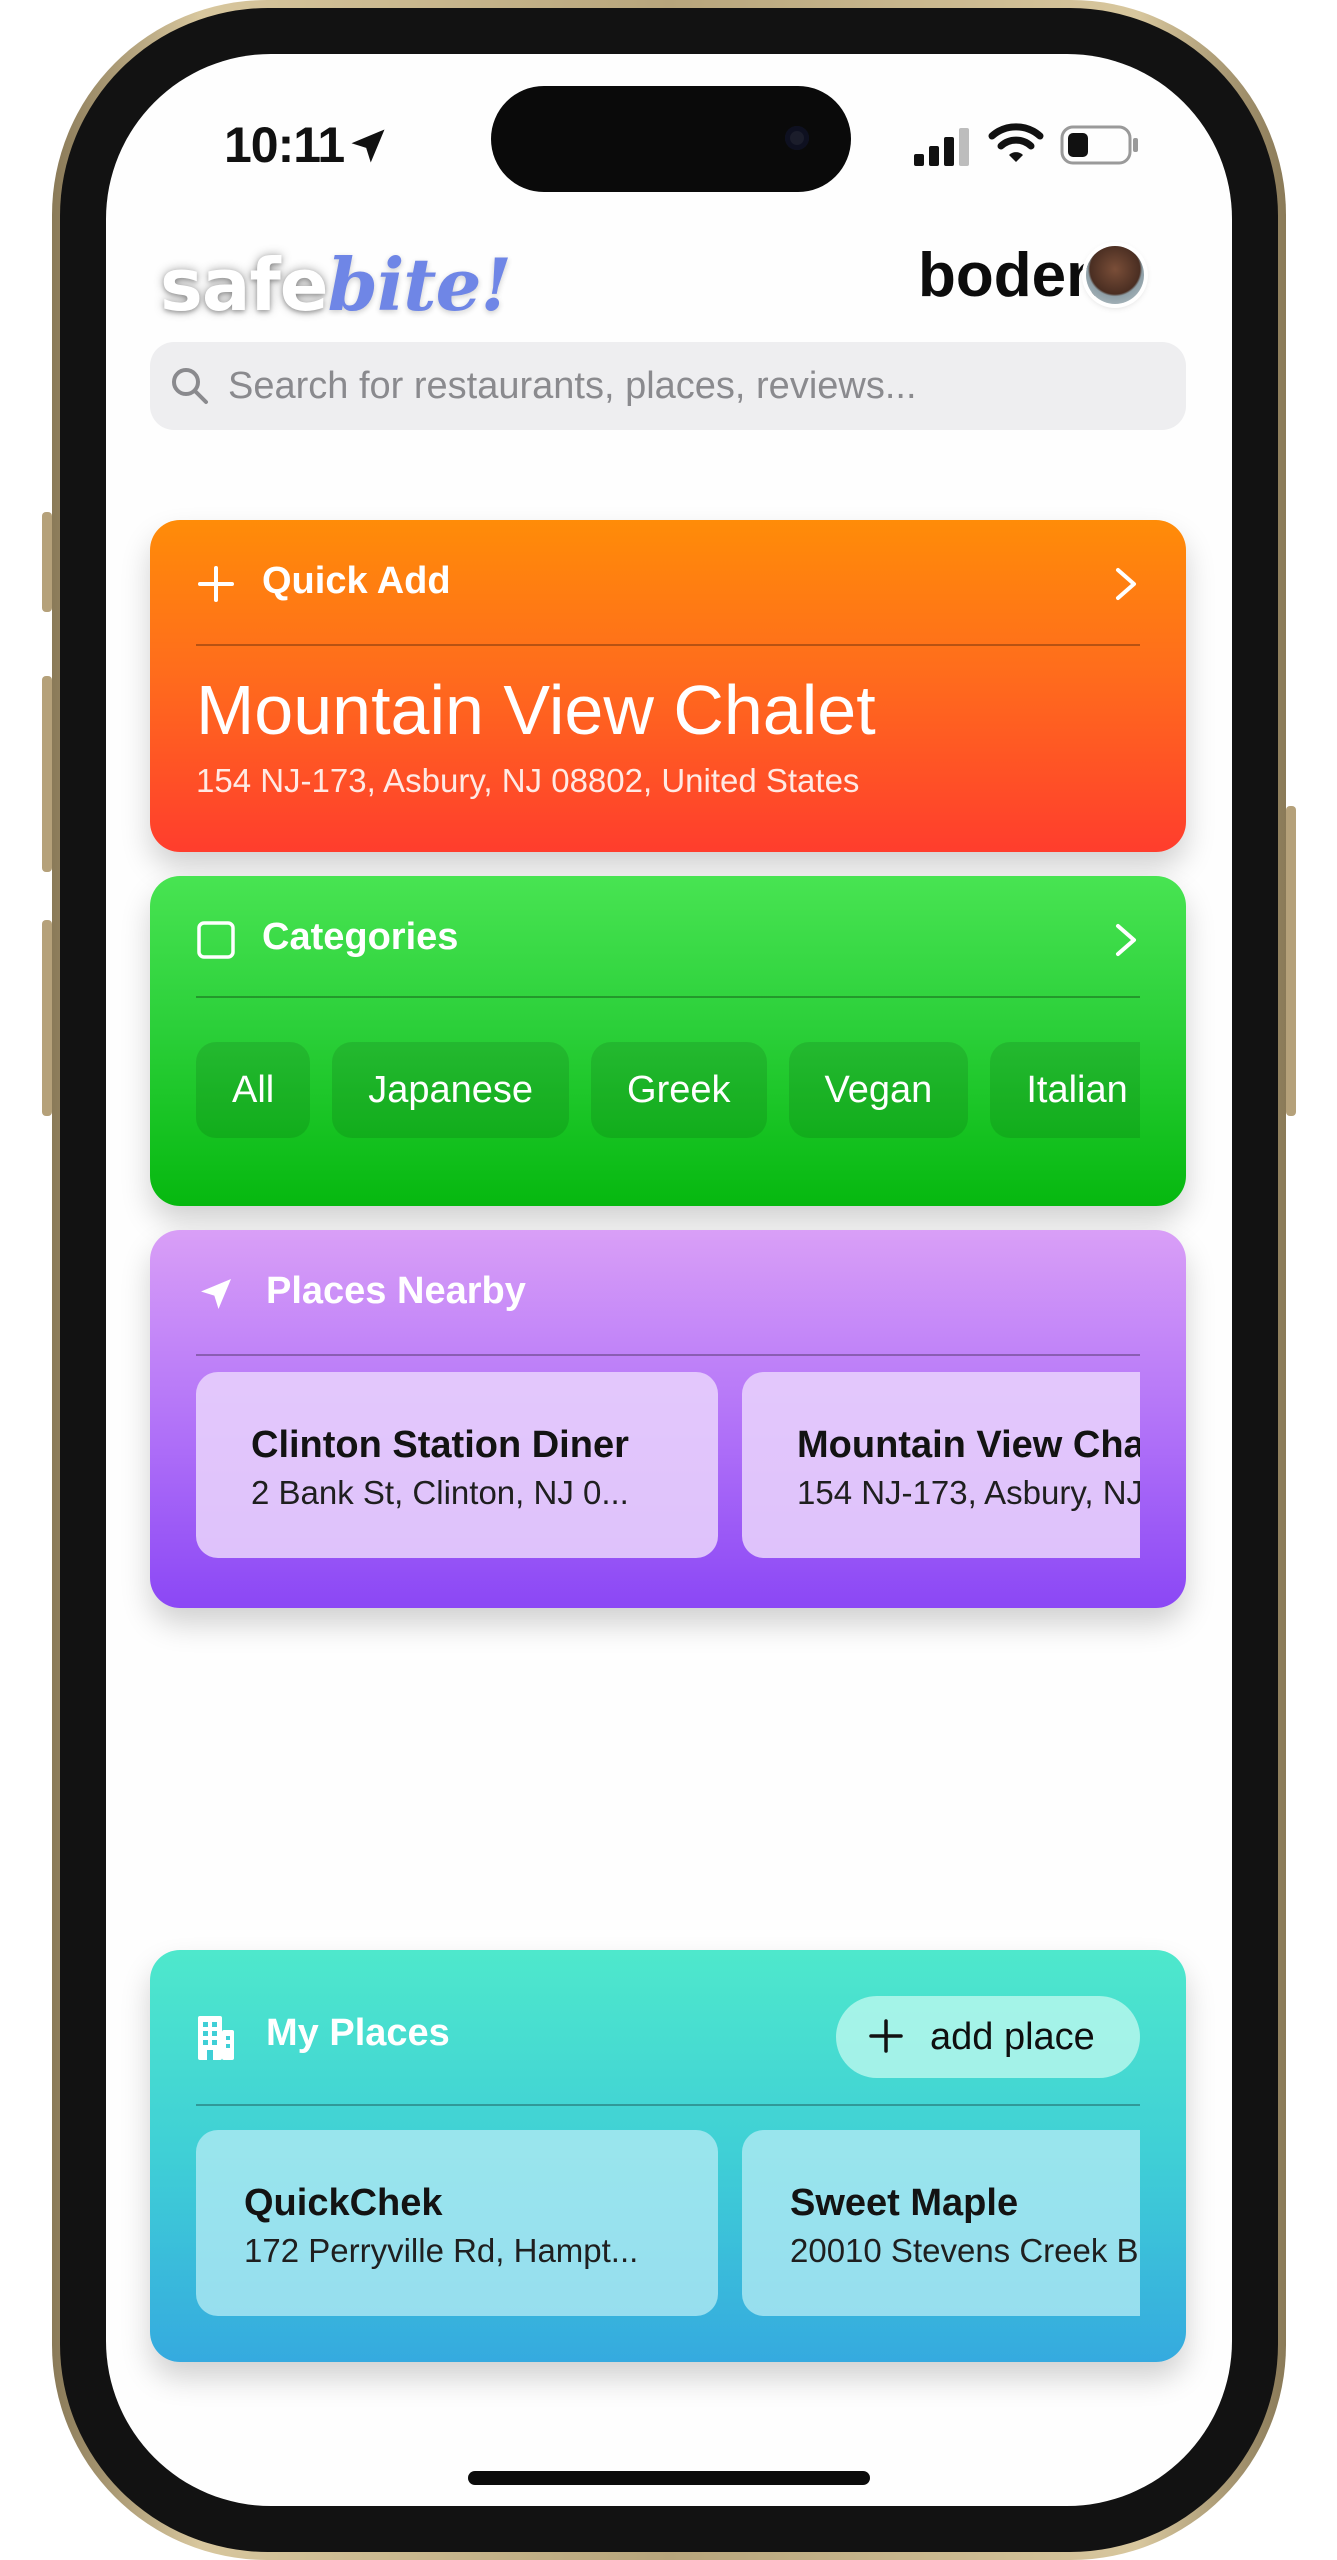 The image size is (1337, 2560). What do you see at coordinates (1065, 1090) in the screenshot?
I see `category-chip-italian: Italian` at bounding box center [1065, 1090].